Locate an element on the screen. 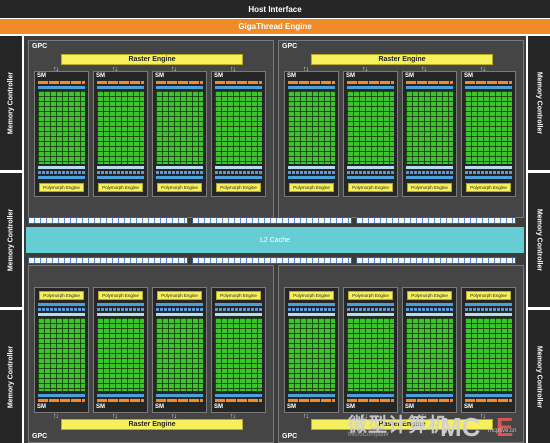 This screenshot has height=443, width=550. xbar-bottom-left is located at coordinates (108, 260).